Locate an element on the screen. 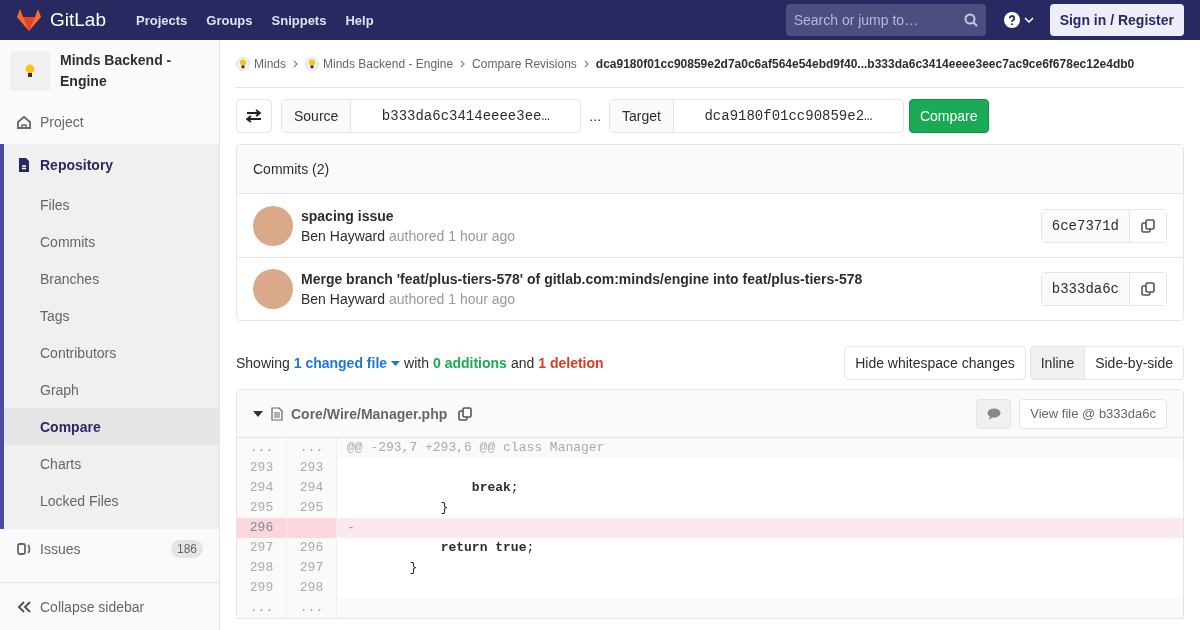 The height and width of the screenshot is (630, 1200). sidebar-subitem: Tags is located at coordinates (111, 315).